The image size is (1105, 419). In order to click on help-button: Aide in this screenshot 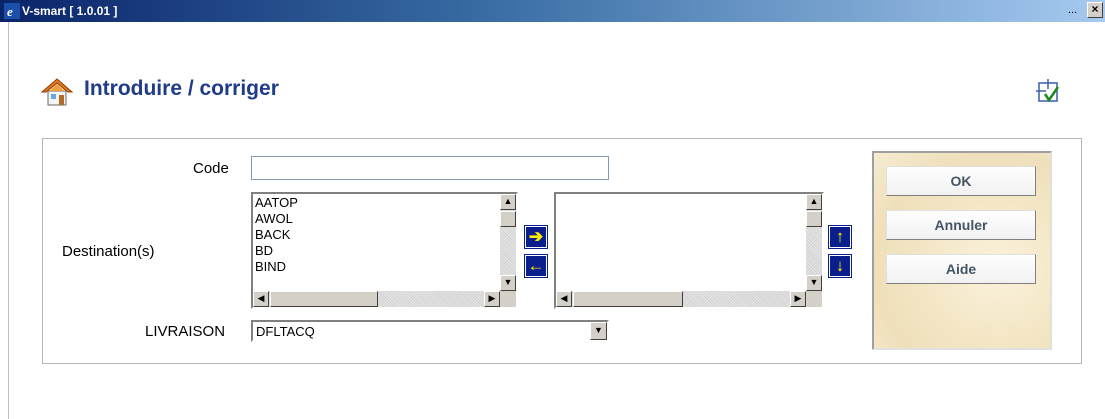, I will do `click(961, 269)`.